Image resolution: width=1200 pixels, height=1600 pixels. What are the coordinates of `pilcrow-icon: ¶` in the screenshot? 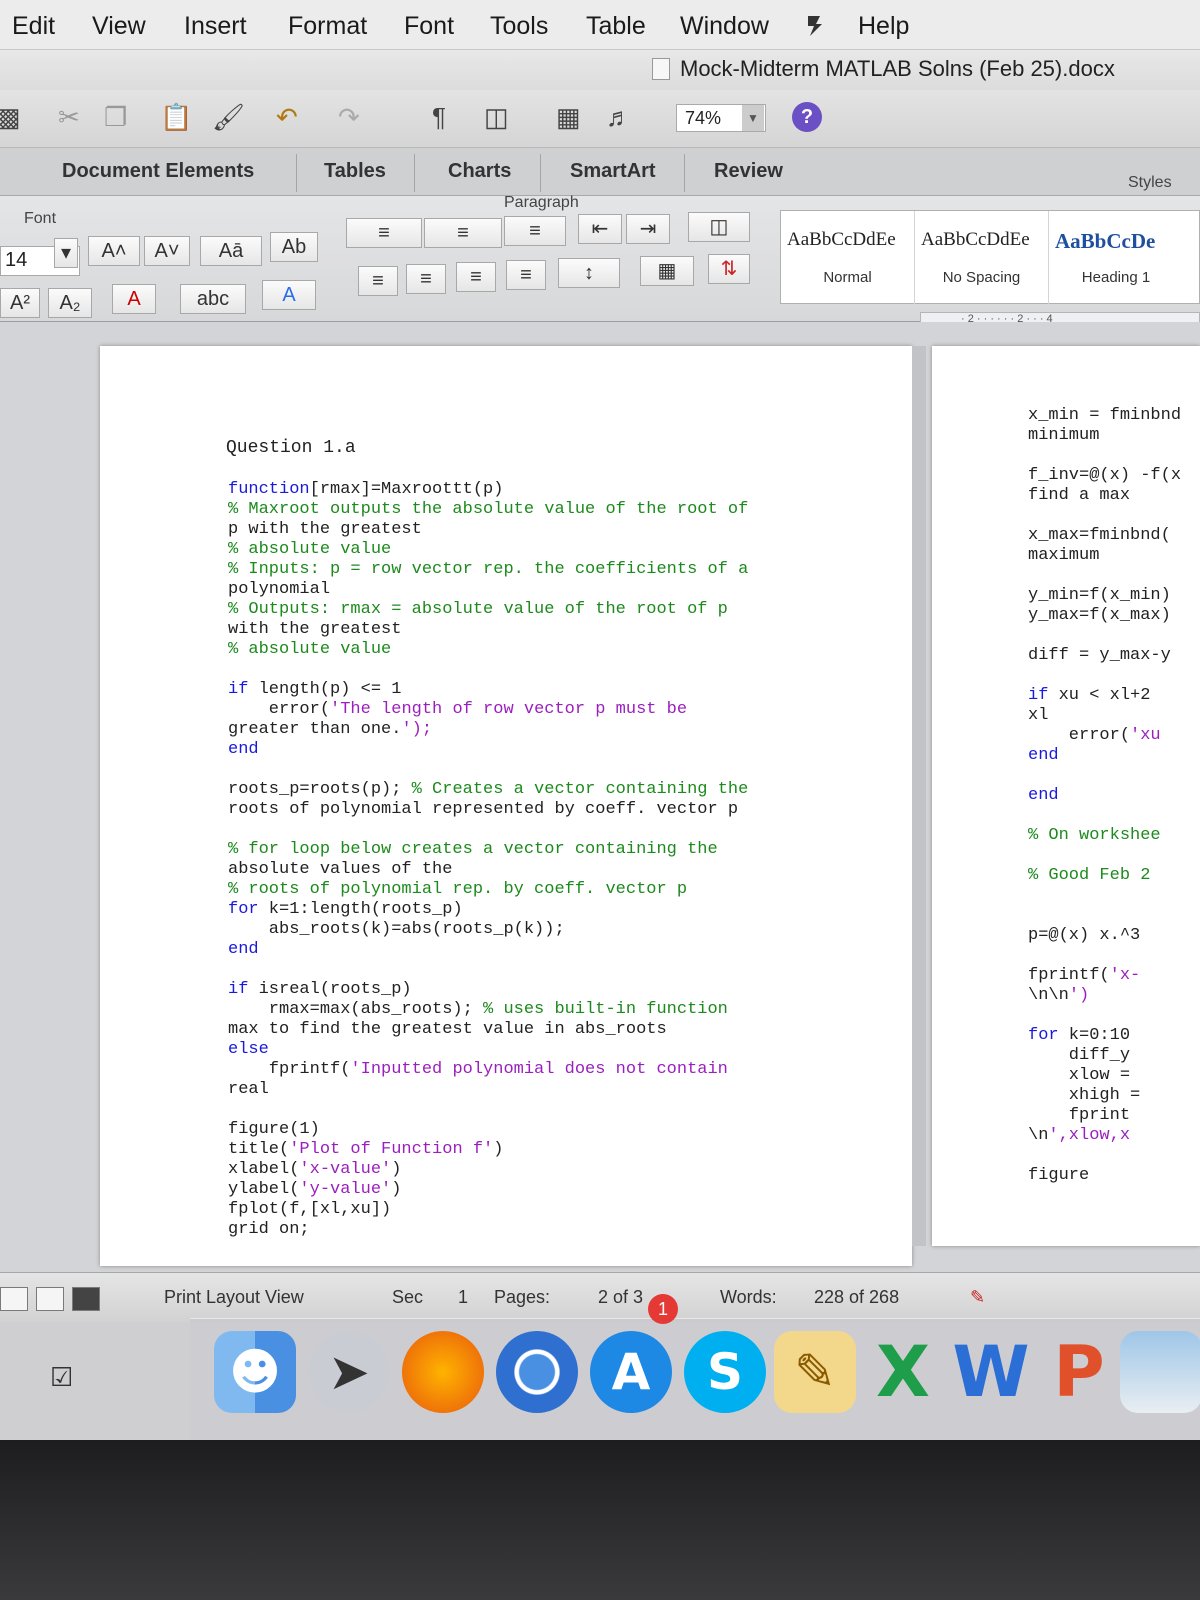 It's located at (439, 117).